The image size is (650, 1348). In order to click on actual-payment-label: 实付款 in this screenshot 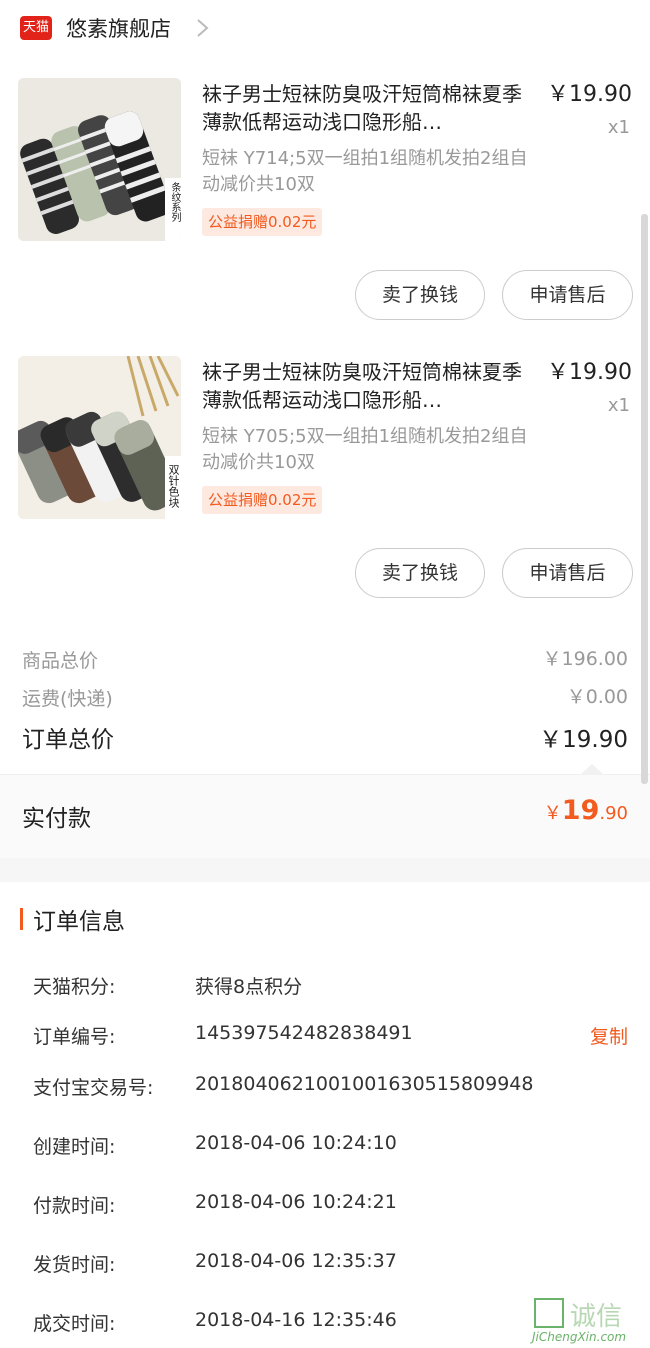, I will do `click(56, 819)`.